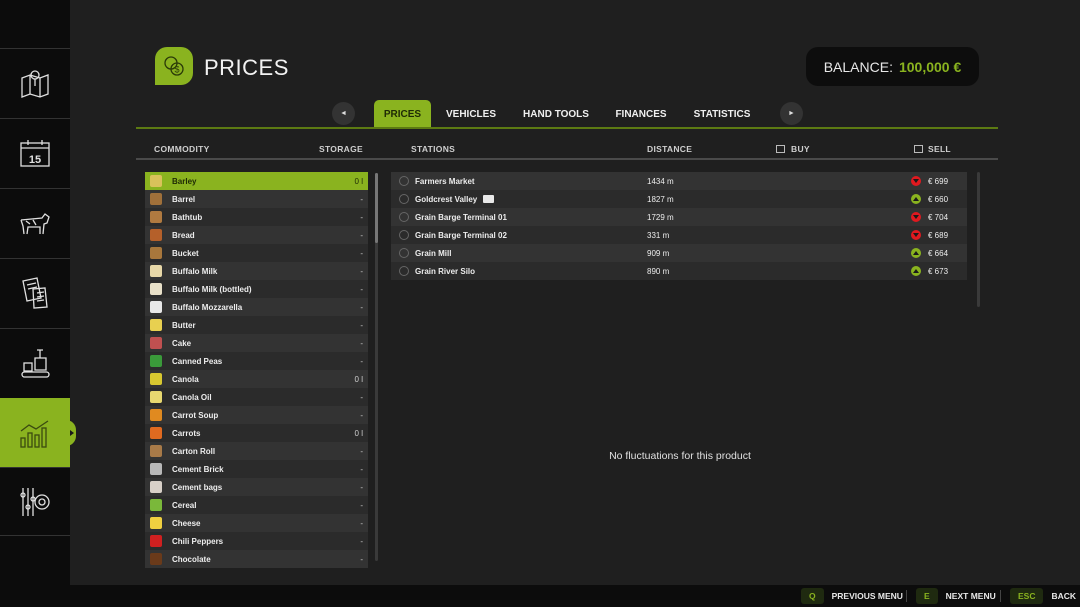 The width and height of the screenshot is (1080, 607). Describe the element at coordinates (256, 289) in the screenshot. I see `commodity-row: Buffalo Milk (bottled) -` at that location.